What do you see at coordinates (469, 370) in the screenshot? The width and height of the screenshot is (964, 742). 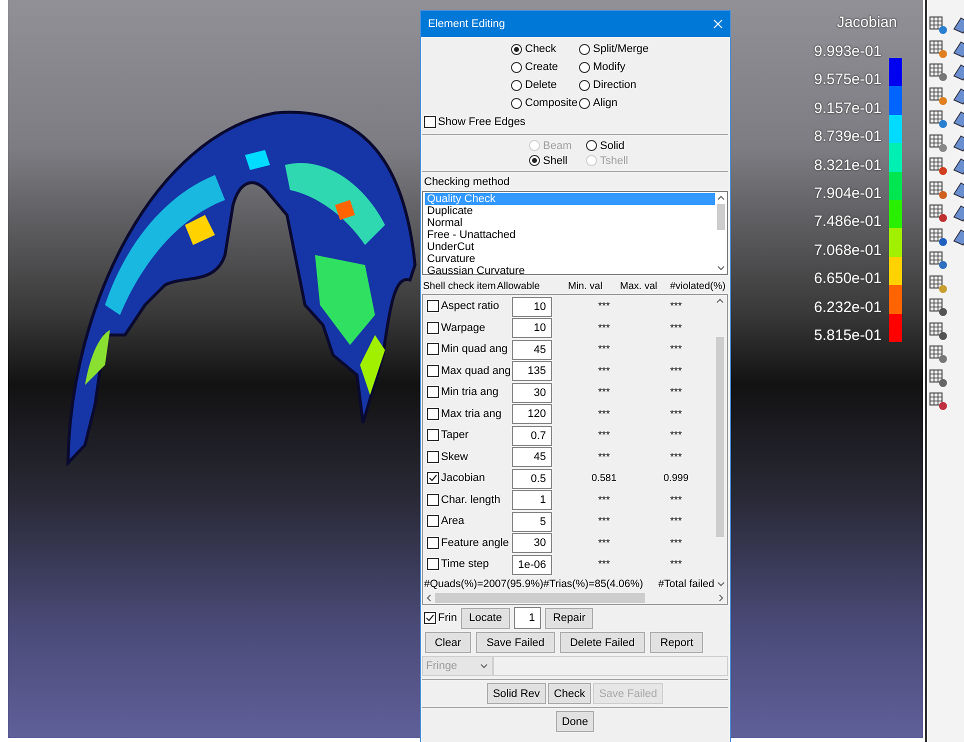 I see `checkbox: Max quad ang` at bounding box center [469, 370].